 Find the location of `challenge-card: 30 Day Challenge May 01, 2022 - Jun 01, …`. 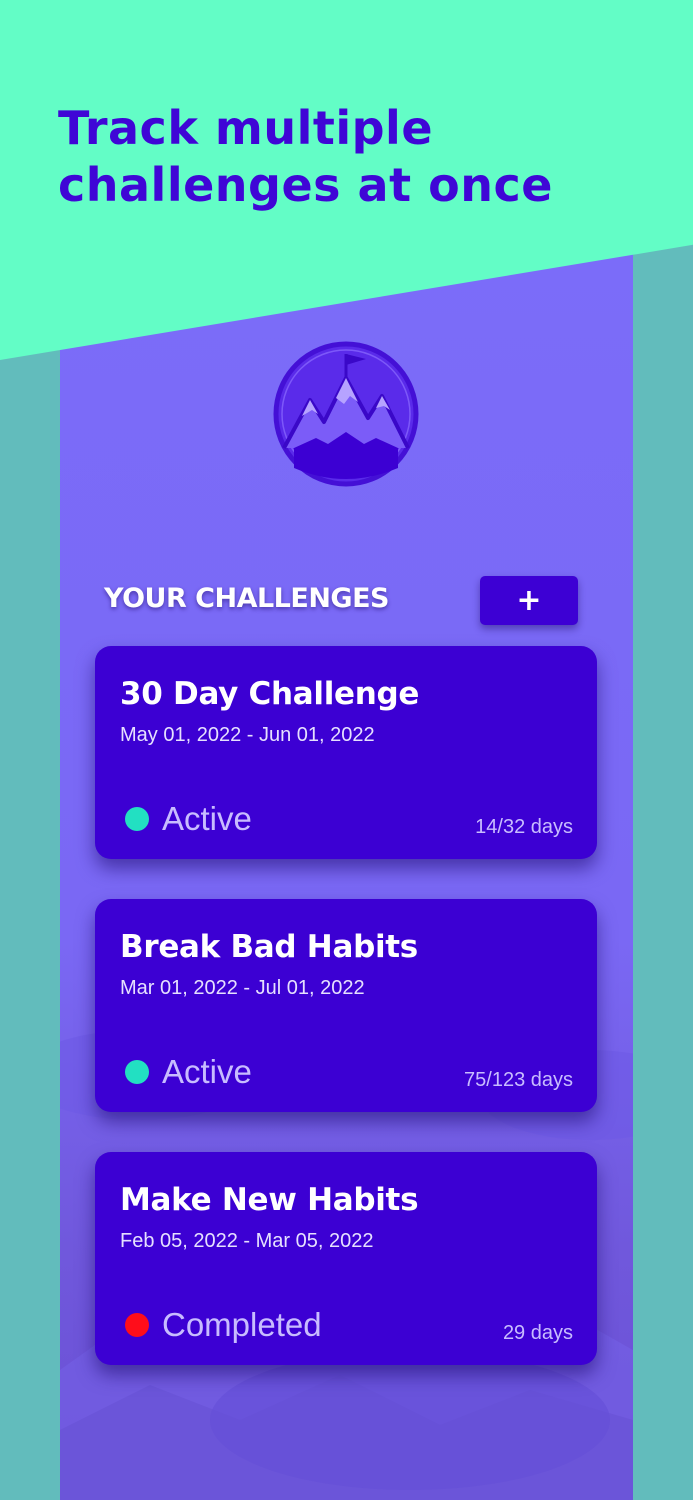

challenge-card: 30 Day Challenge May 01, 2022 - Jun 01, … is located at coordinates (346, 752).